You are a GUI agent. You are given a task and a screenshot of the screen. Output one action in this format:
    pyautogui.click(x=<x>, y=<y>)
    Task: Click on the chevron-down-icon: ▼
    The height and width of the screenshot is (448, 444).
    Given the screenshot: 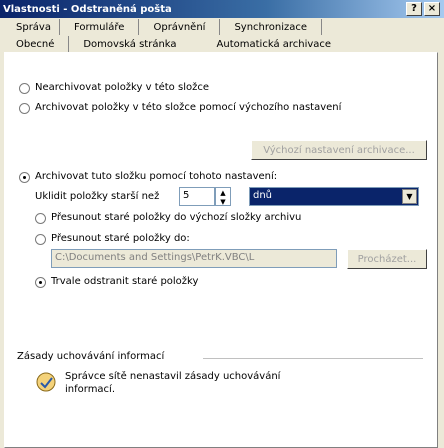 What is the action you would take?
    pyautogui.click(x=409, y=196)
    